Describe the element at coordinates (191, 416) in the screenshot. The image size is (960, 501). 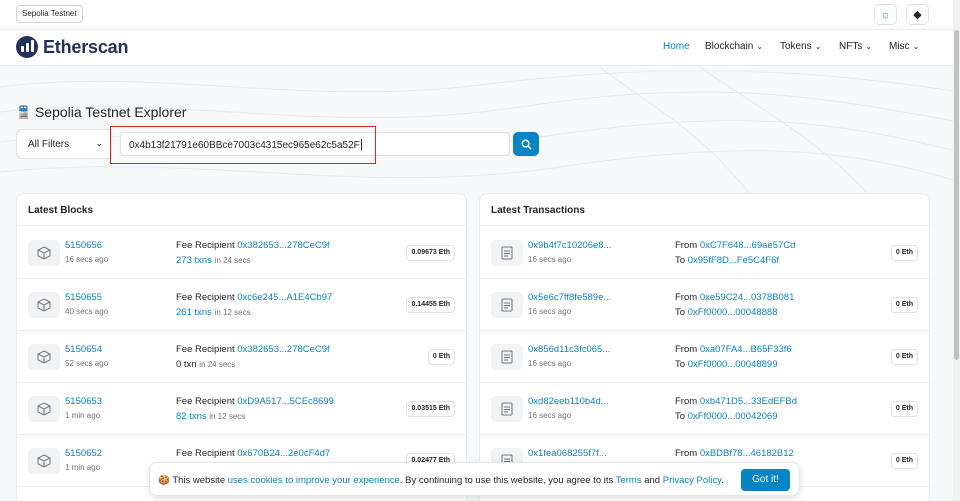
I see `txns-link: 82 txns` at that location.